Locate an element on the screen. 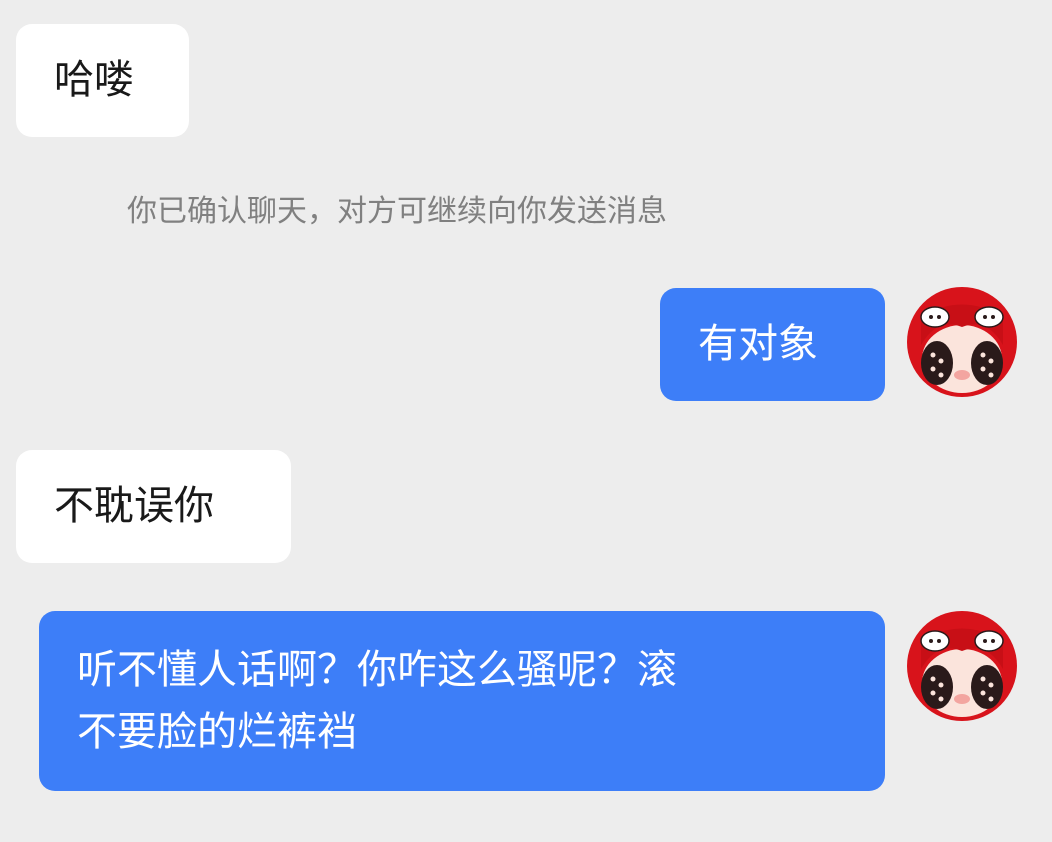 This screenshot has height=842, width=1052. system-notice: 你已确认聊天，对方可继续向你发送消息 is located at coordinates (397, 211).